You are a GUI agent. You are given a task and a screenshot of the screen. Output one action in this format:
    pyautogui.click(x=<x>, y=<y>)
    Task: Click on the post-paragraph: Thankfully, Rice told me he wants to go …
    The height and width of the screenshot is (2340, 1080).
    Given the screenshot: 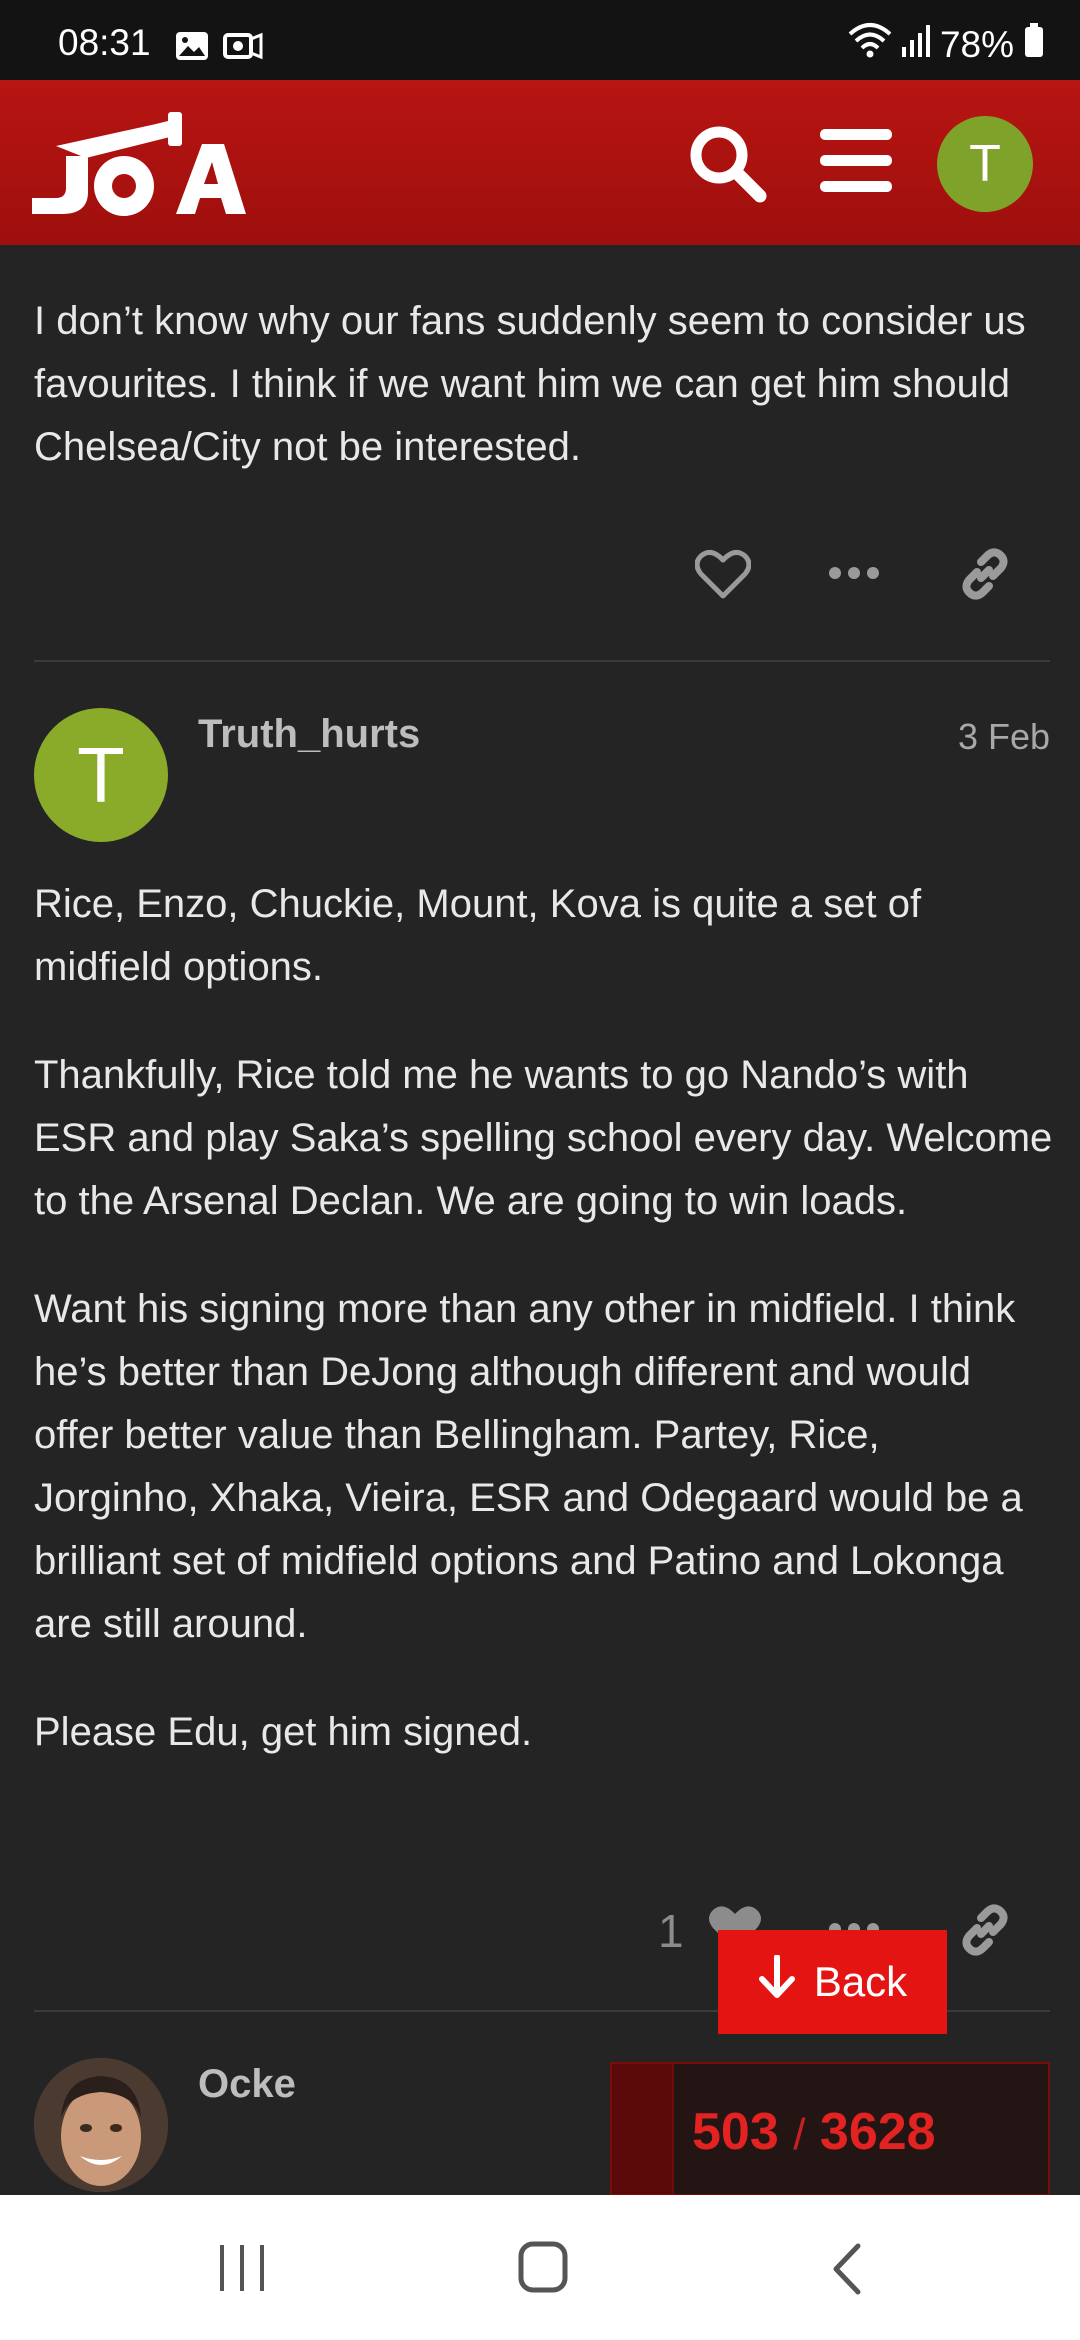 What is the action you would take?
    pyautogui.click(x=543, y=1138)
    